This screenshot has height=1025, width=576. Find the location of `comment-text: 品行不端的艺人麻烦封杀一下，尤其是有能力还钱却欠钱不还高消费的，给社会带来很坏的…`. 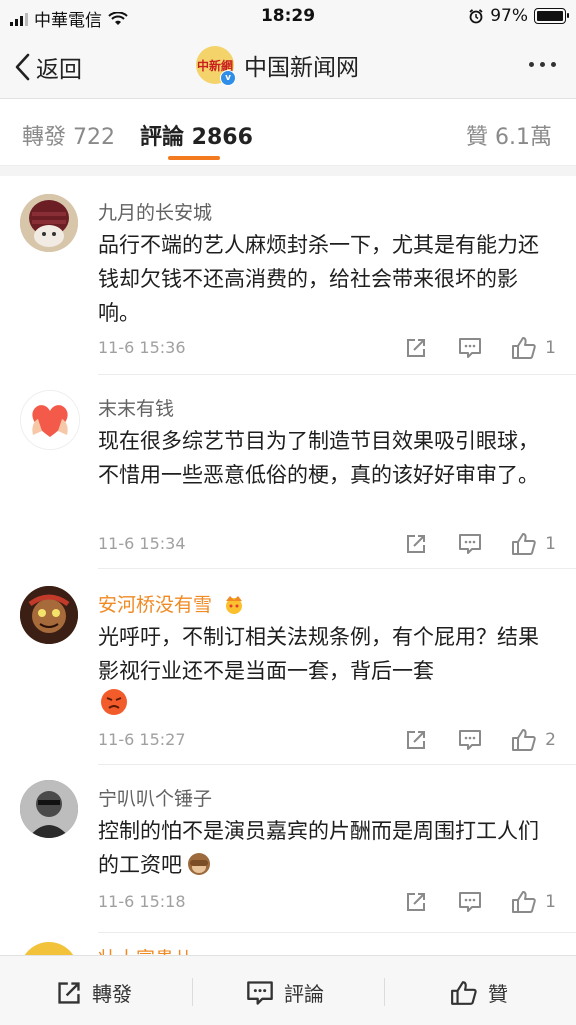

comment-text: 品行不端的艺人麻烦封杀一下，尤其是有能力还钱却欠钱不还高消费的，给社会带来很坏的… is located at coordinates (318, 279).